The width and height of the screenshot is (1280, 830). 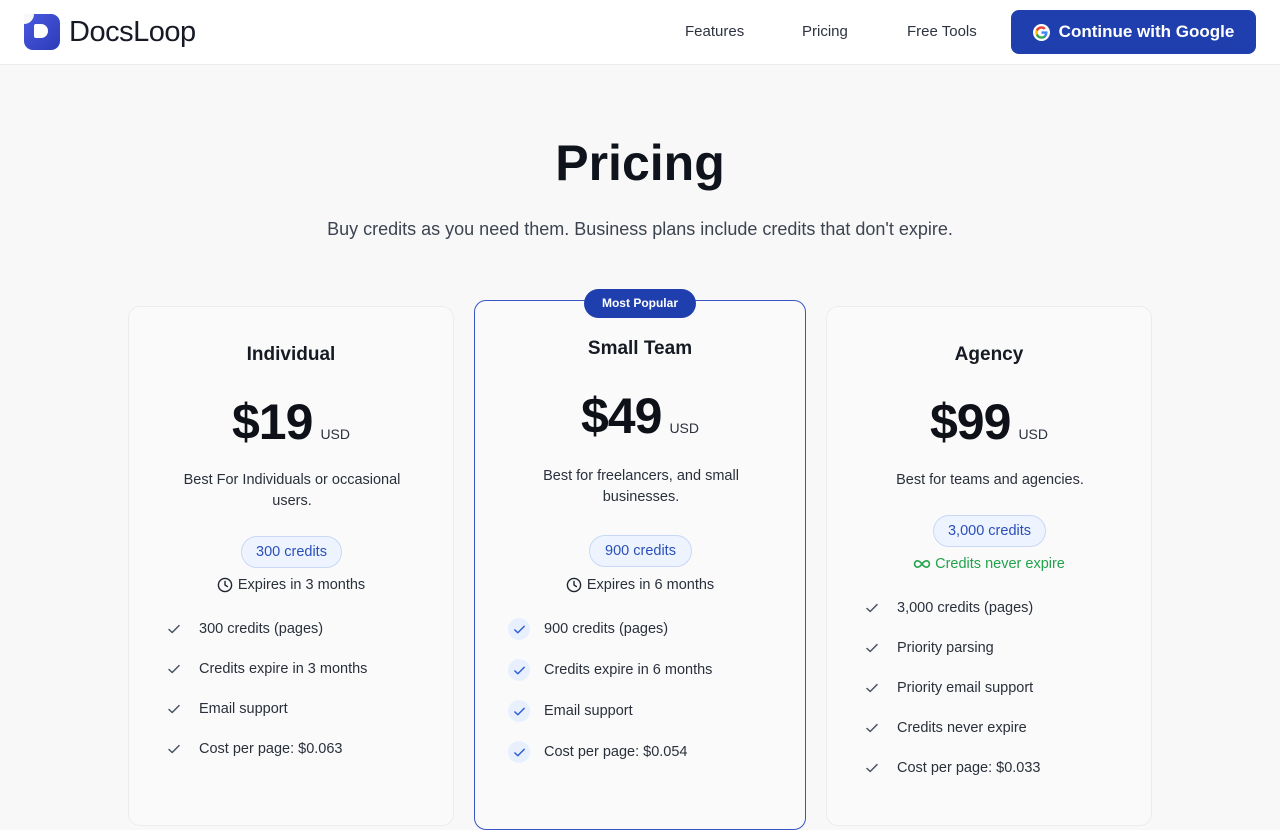 I want to click on feature-text: 900 credits (pages), so click(x=606, y=629).